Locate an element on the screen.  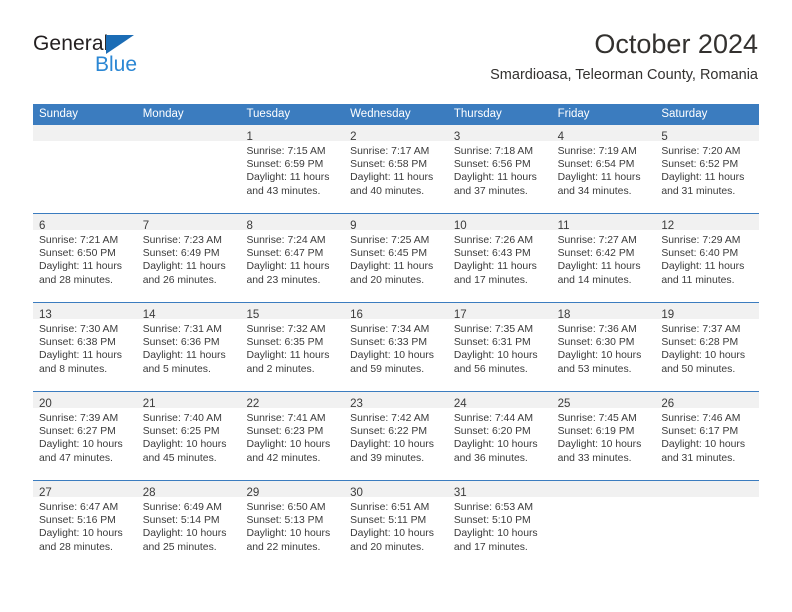
daylight-text: and 11 minutes. is located at coordinates (698, 280).